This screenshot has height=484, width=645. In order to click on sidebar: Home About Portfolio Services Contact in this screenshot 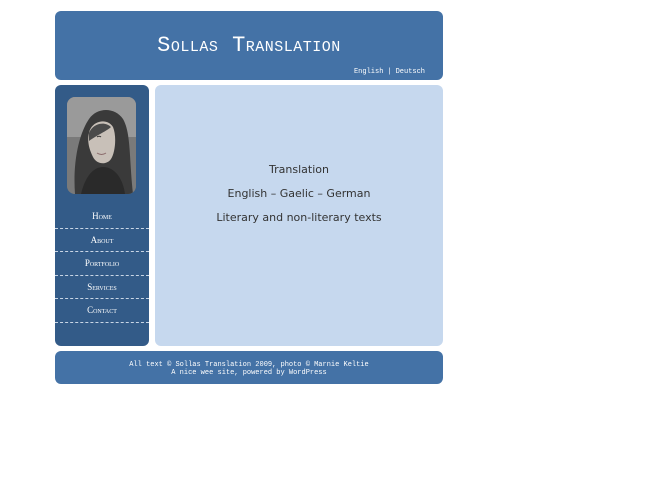, I will do `click(102, 215)`.